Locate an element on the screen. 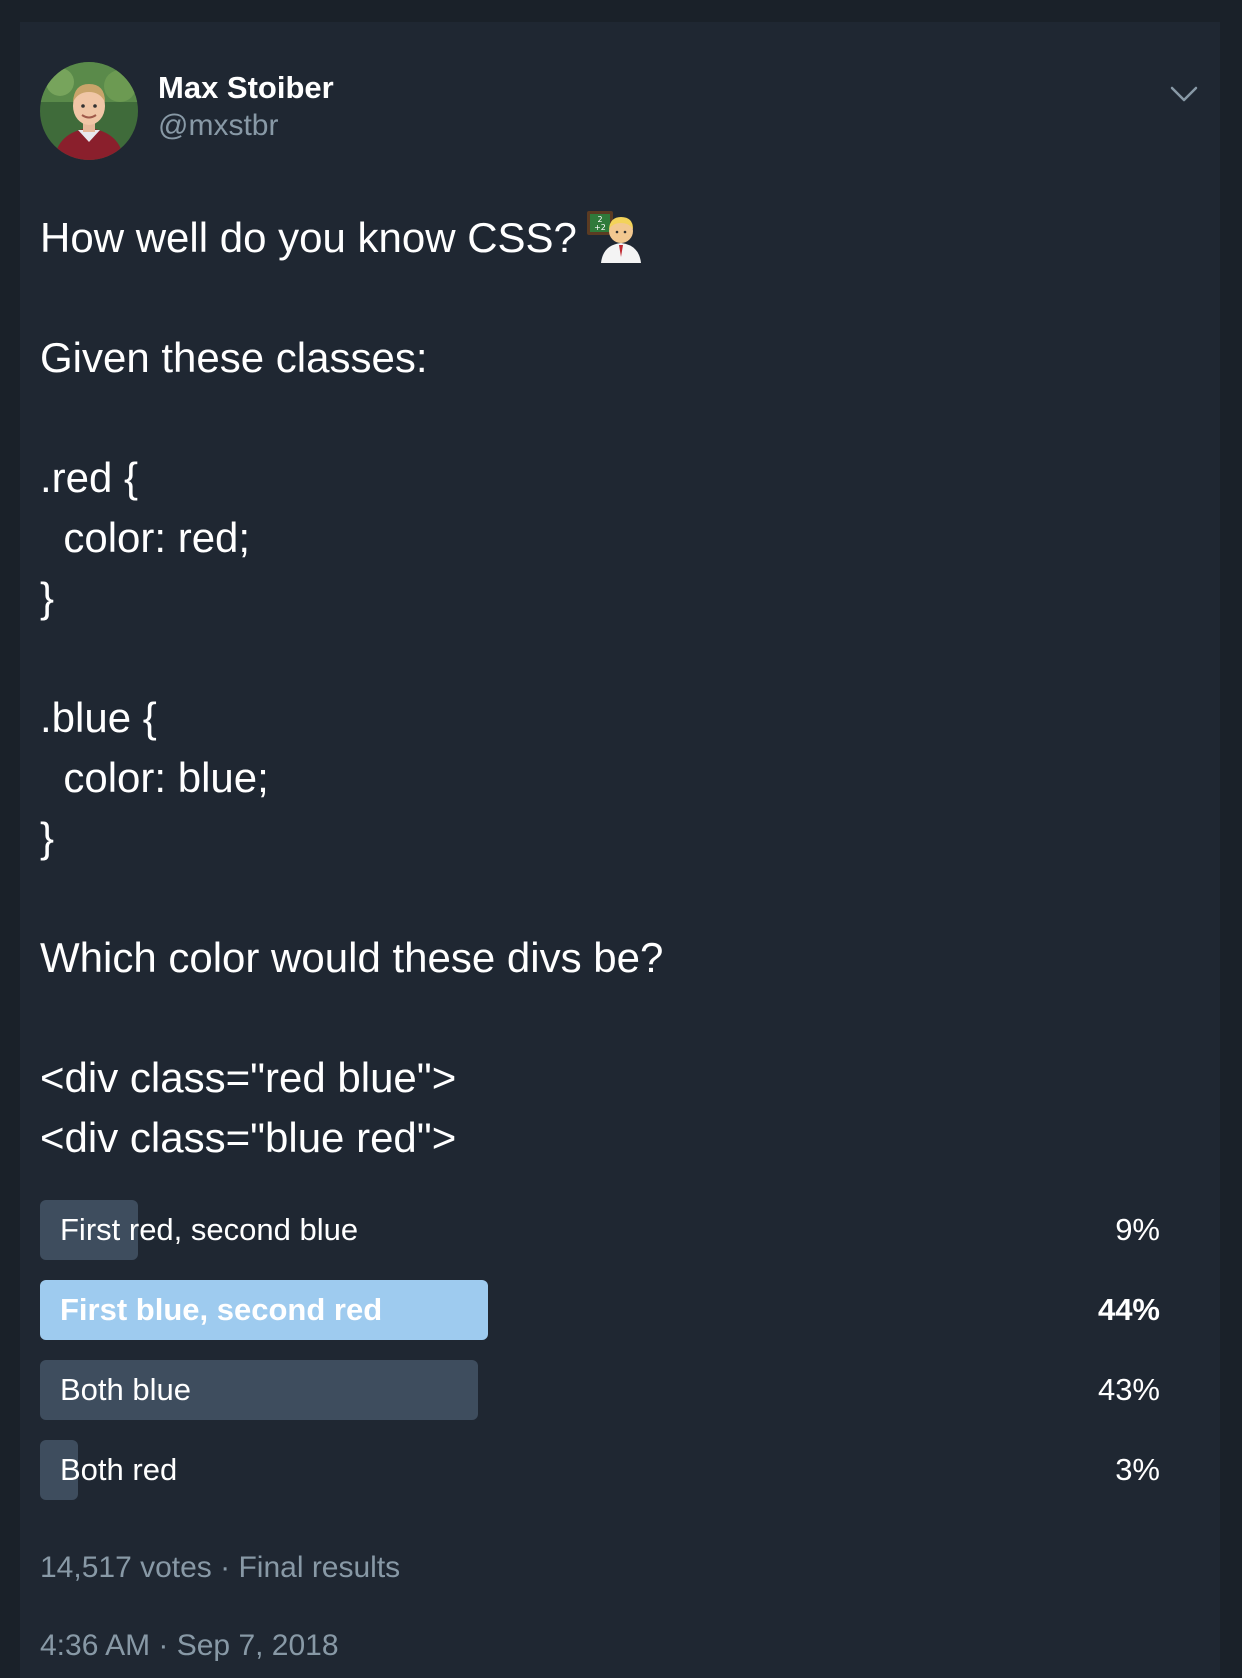  avatar is located at coordinates (89, 111).